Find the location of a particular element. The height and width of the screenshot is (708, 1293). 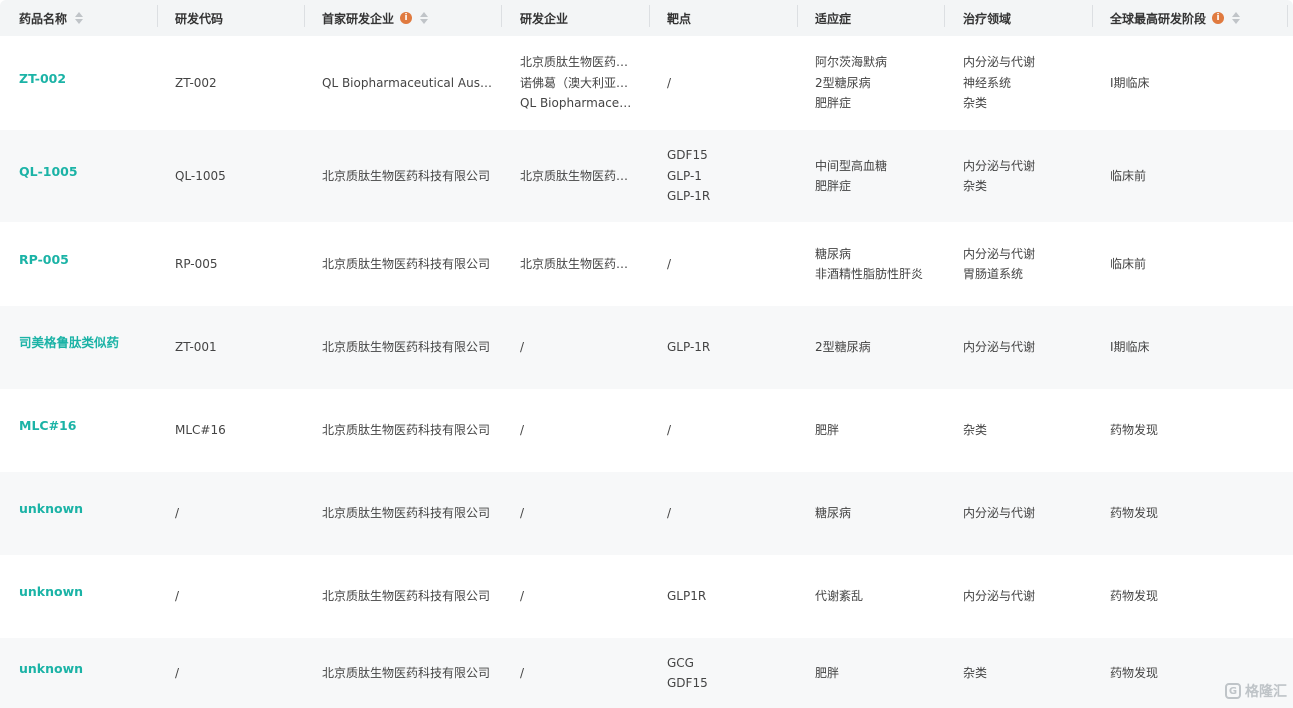

indication-cell: 肥胖 is located at coordinates (879, 430).